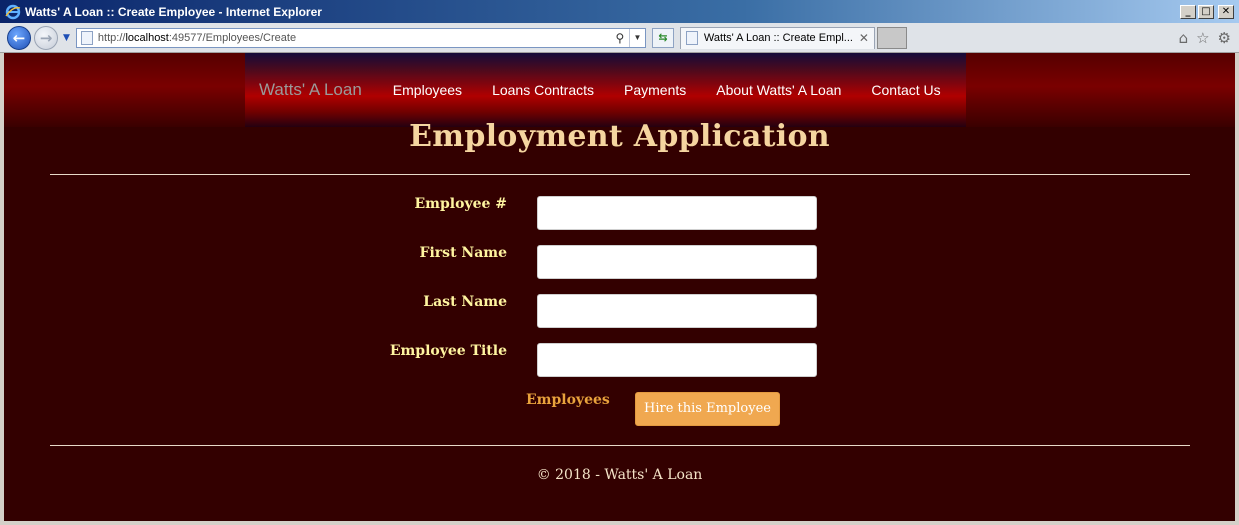 The image size is (1239, 525). Describe the element at coordinates (543, 90) in the screenshot. I see `nav-link-loans-contracts: Loans Contracts` at that location.